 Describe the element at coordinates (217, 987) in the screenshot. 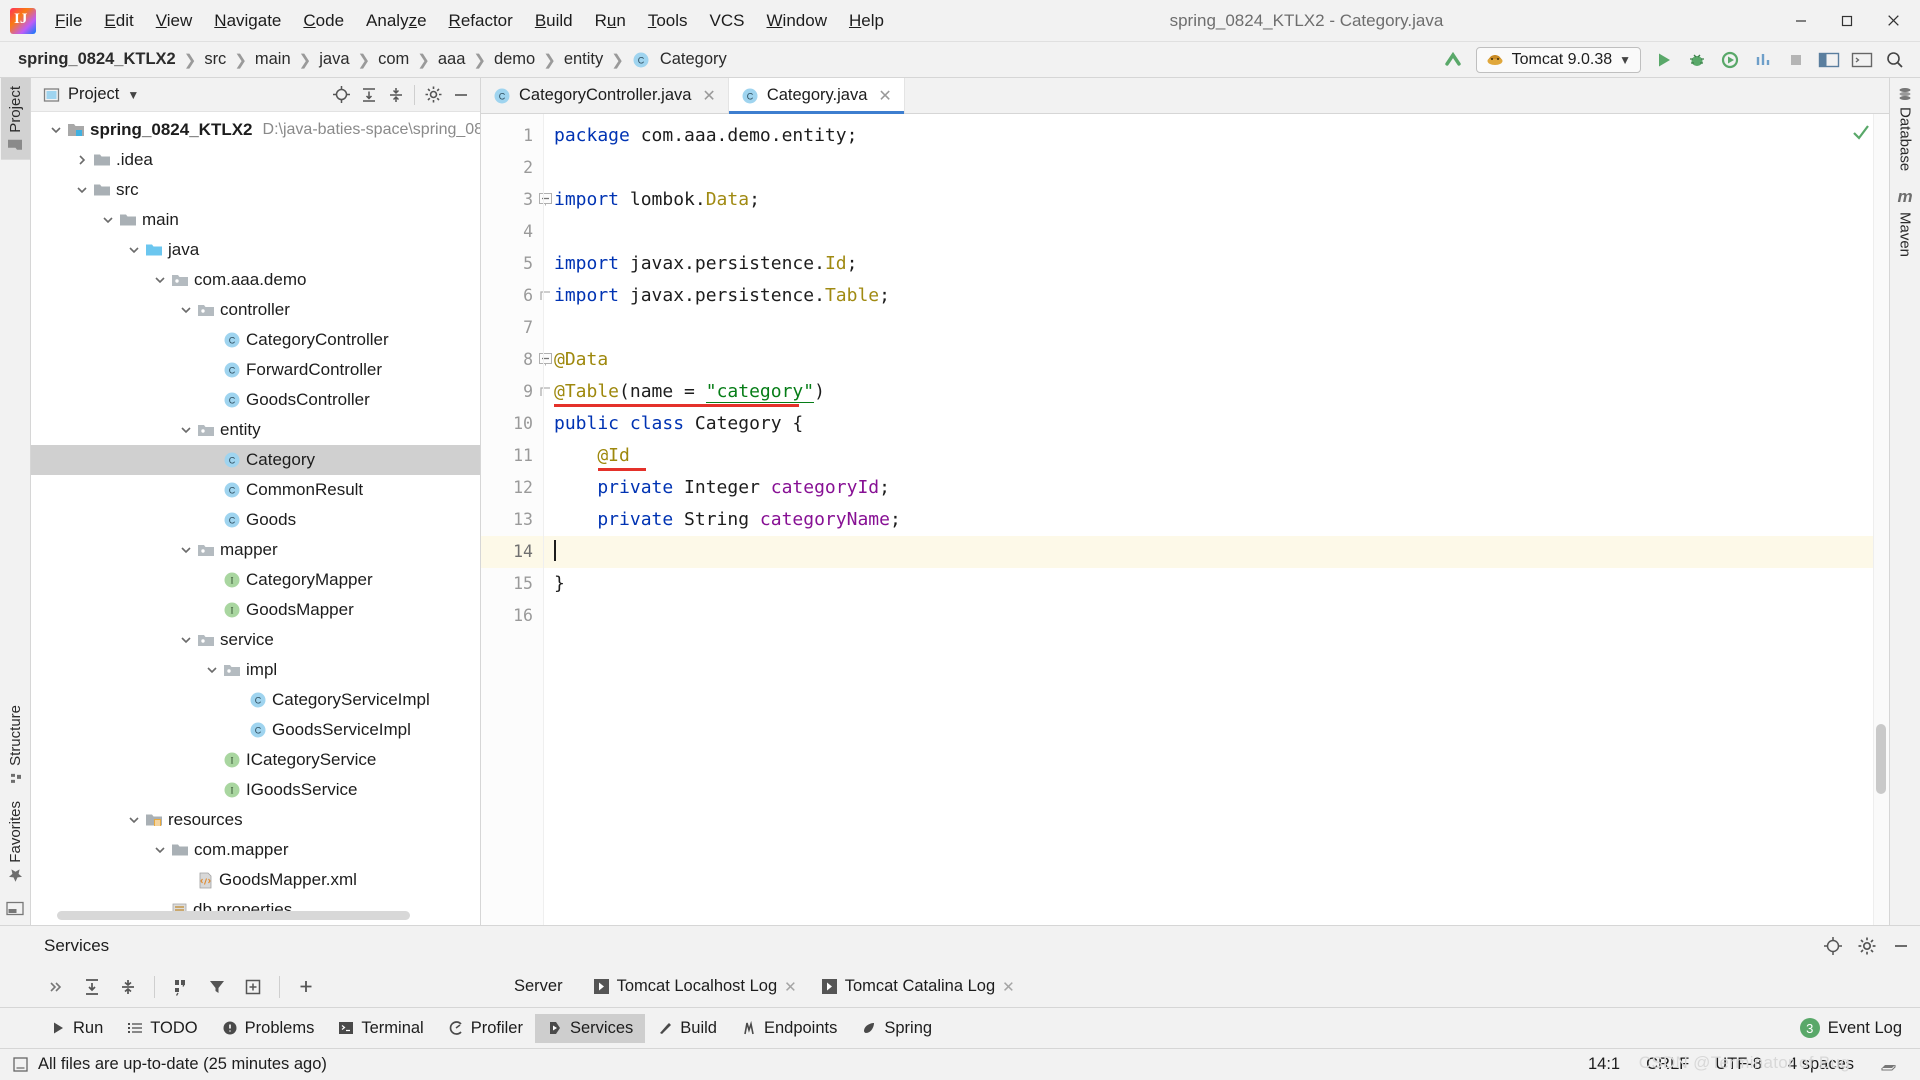

I see `filter-icon` at that location.